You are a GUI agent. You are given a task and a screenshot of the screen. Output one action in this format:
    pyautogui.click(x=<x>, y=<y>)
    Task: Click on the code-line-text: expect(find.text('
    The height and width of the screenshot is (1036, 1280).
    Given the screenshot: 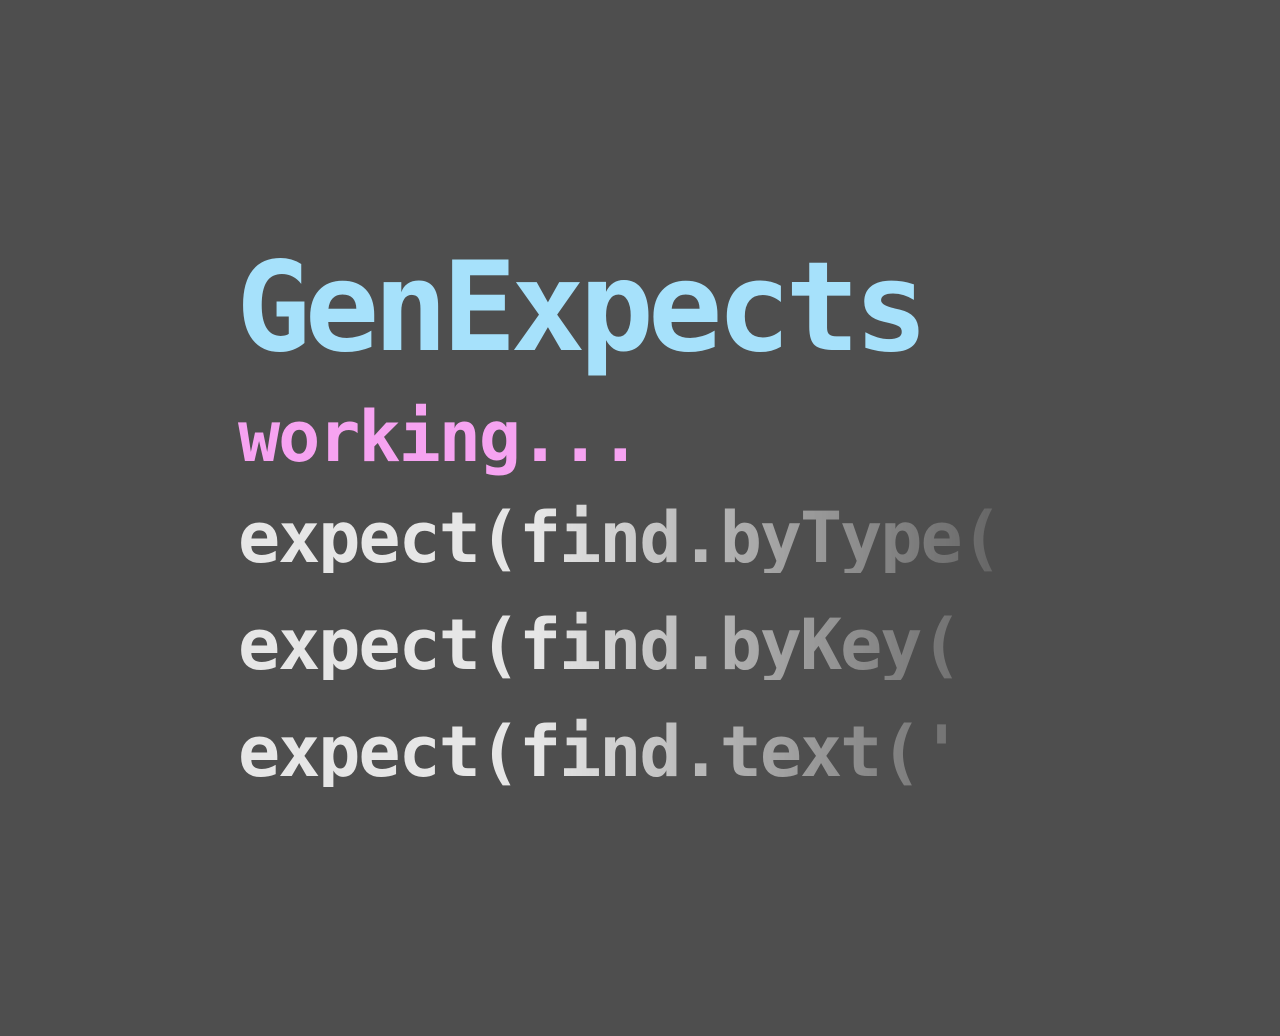 What is the action you would take?
    pyautogui.click(x=600, y=752)
    